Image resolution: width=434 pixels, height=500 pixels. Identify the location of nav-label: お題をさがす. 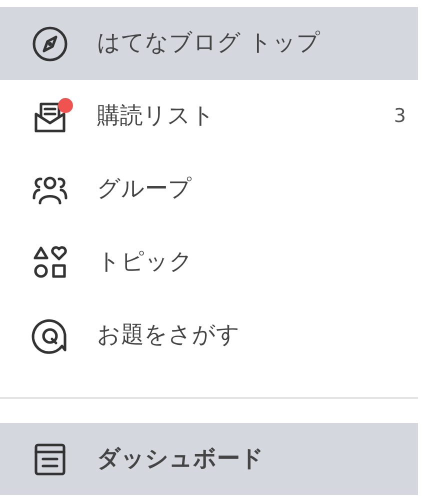
(168, 335).